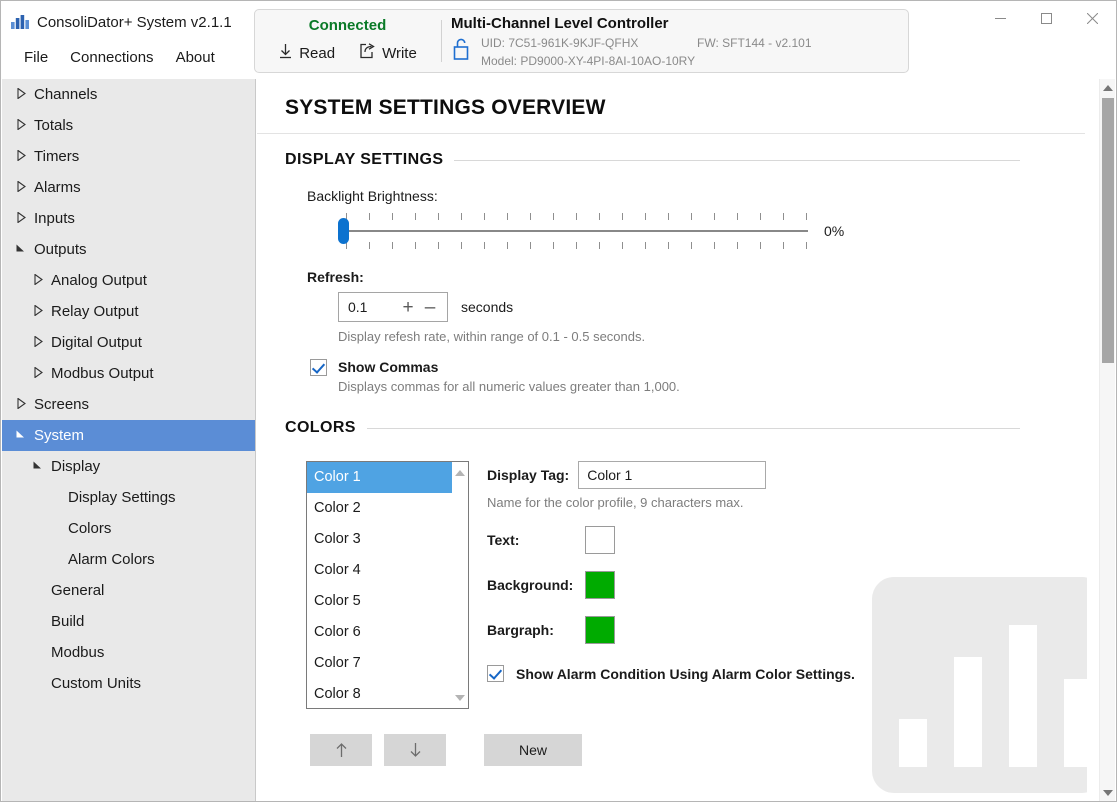  I want to click on brightness-value: 0%, so click(834, 231).